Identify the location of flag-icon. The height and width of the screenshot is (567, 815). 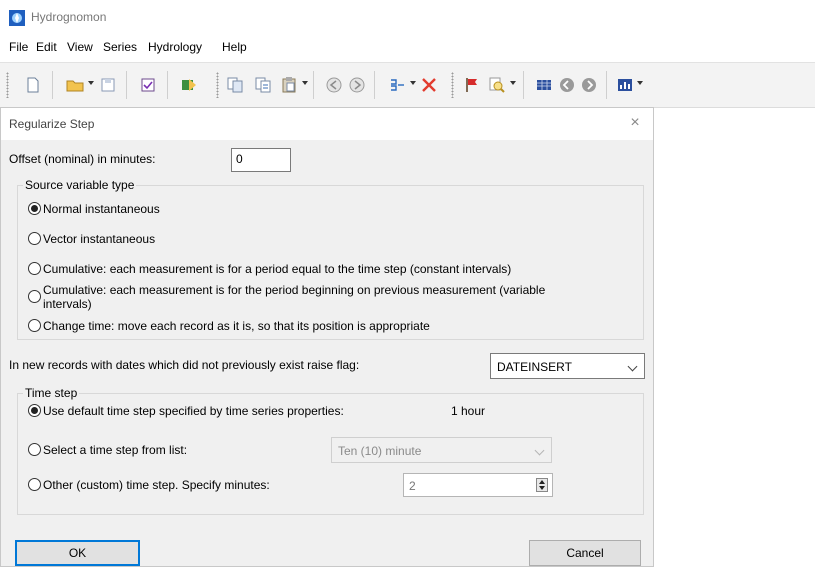
(472, 85).